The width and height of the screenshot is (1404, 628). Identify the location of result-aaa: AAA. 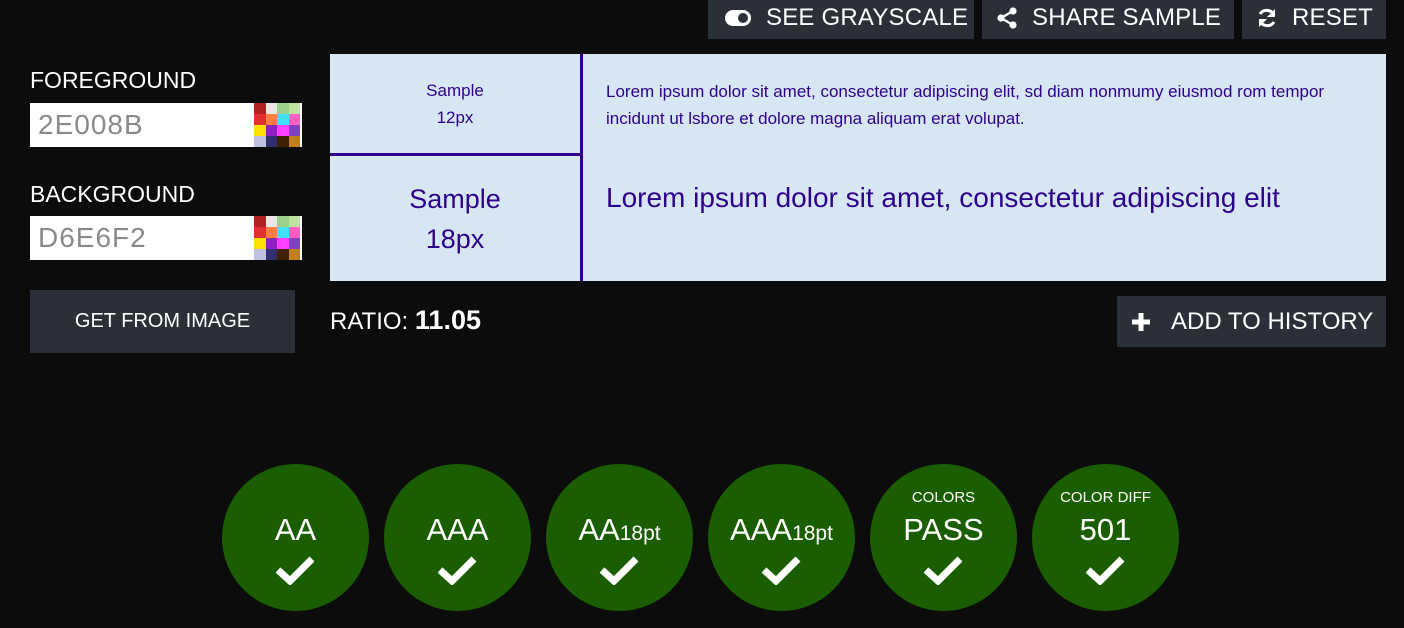
(457, 537).